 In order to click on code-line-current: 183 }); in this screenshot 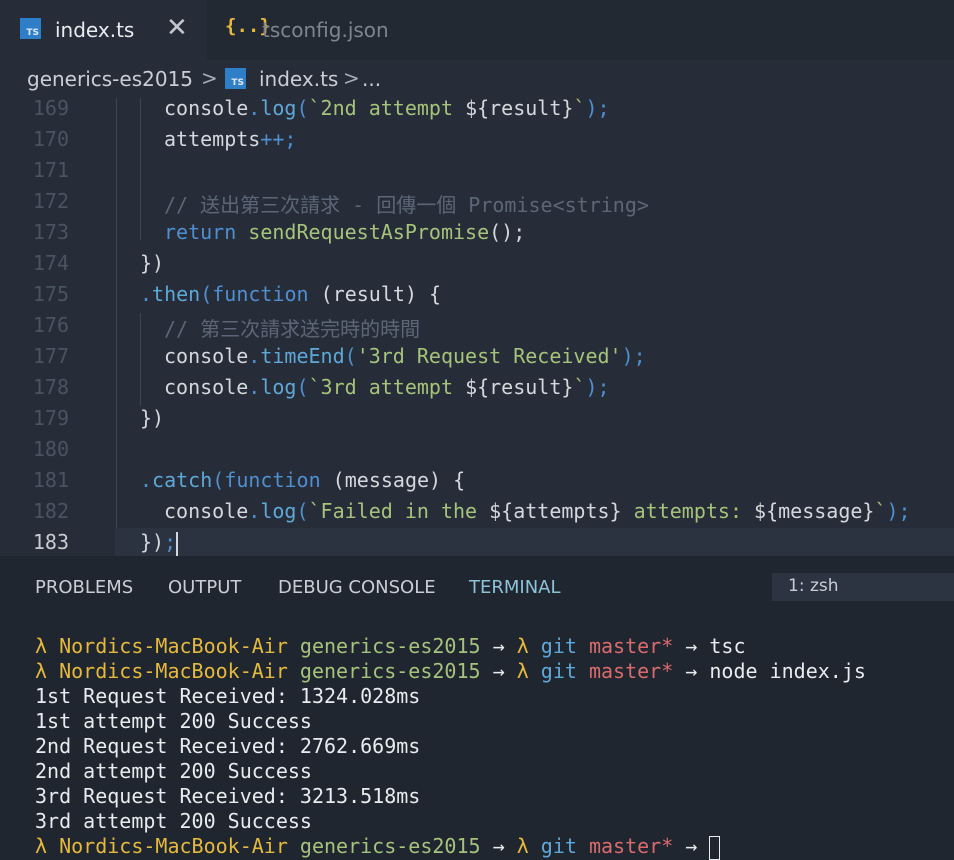, I will do `click(477, 542)`.